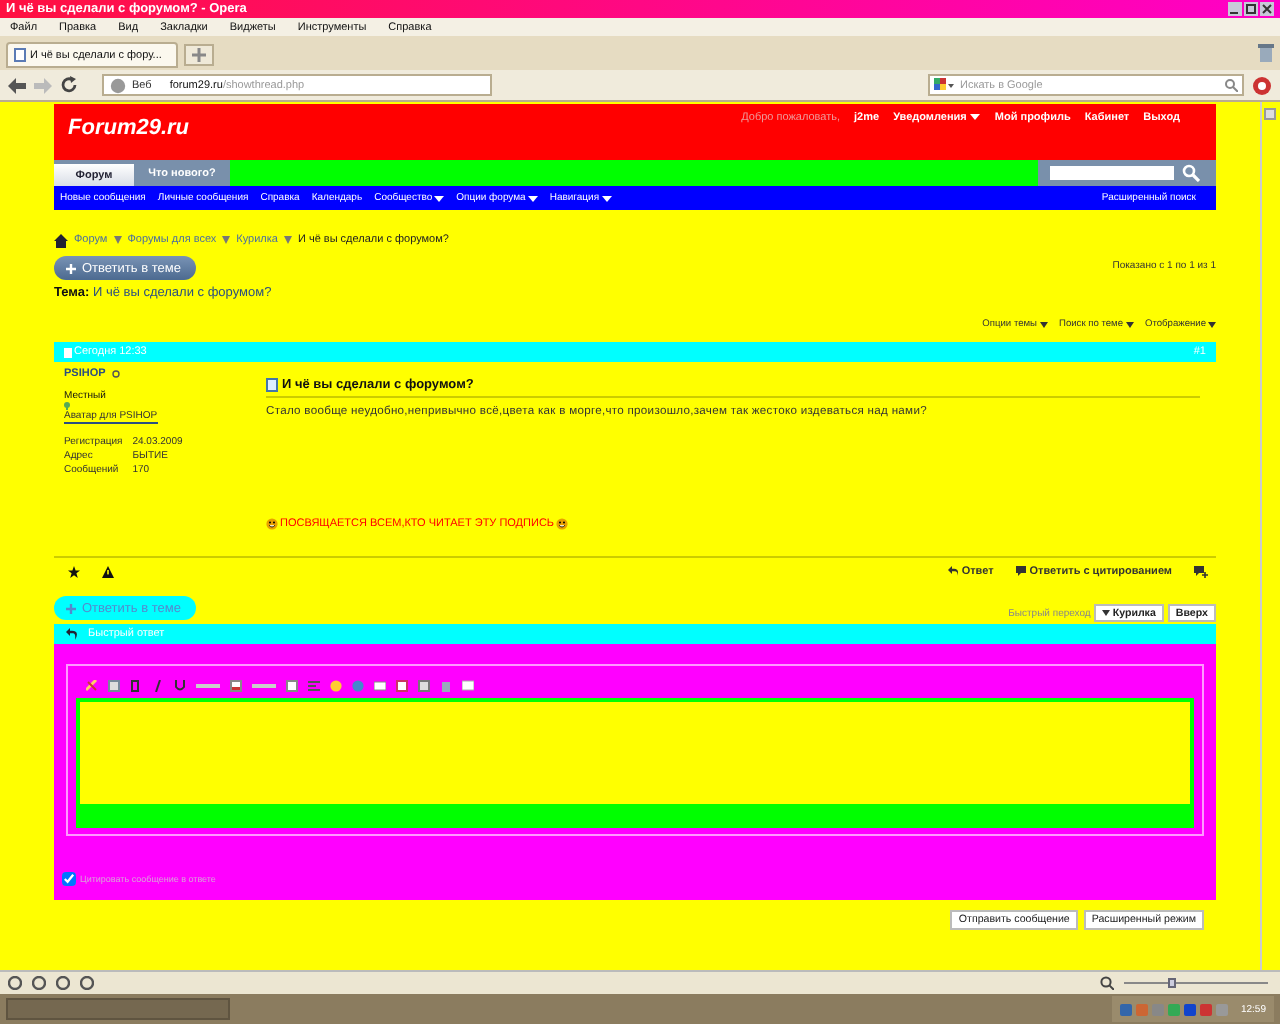 The image size is (1280, 1024). What do you see at coordinates (17, 85) in the screenshot?
I see `back-icon` at bounding box center [17, 85].